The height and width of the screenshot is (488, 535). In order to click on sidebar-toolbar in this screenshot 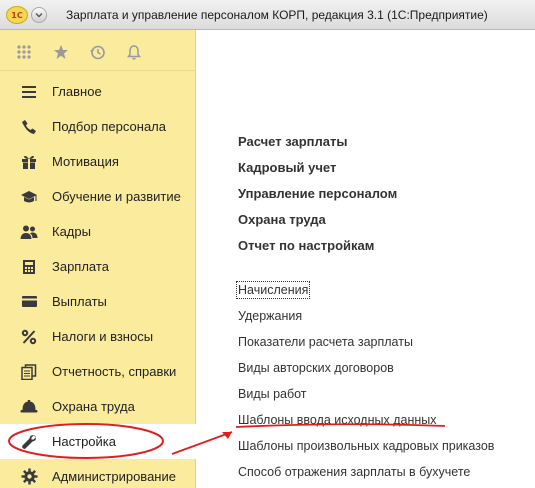, I will do `click(98, 50)`.